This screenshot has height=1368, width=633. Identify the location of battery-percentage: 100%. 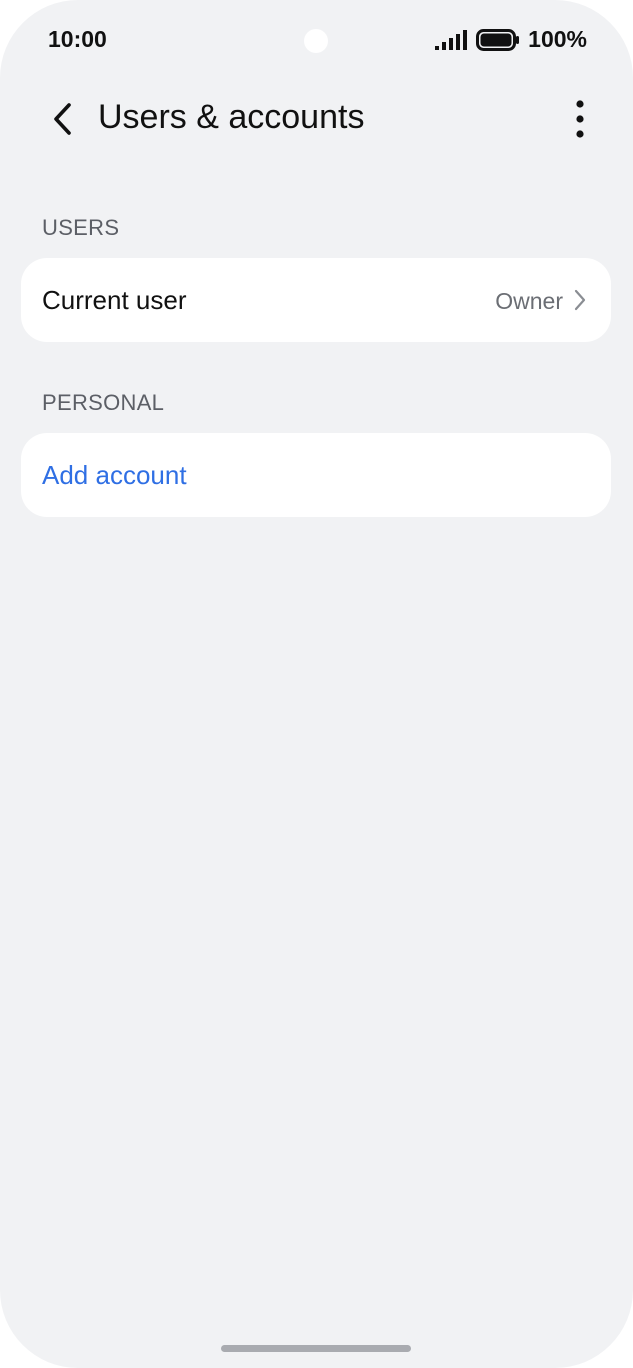
(557, 39).